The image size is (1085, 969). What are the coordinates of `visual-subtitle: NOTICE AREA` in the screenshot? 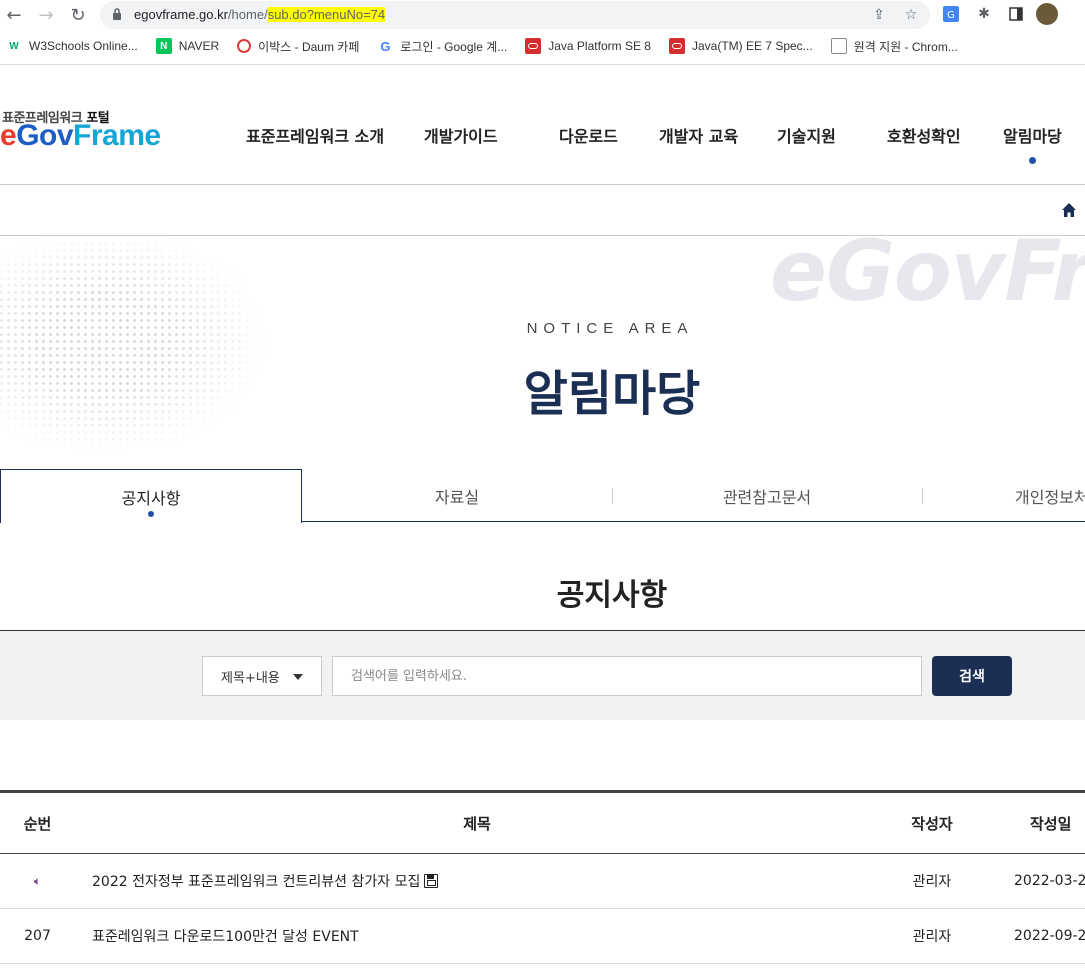 It's located at (610, 328).